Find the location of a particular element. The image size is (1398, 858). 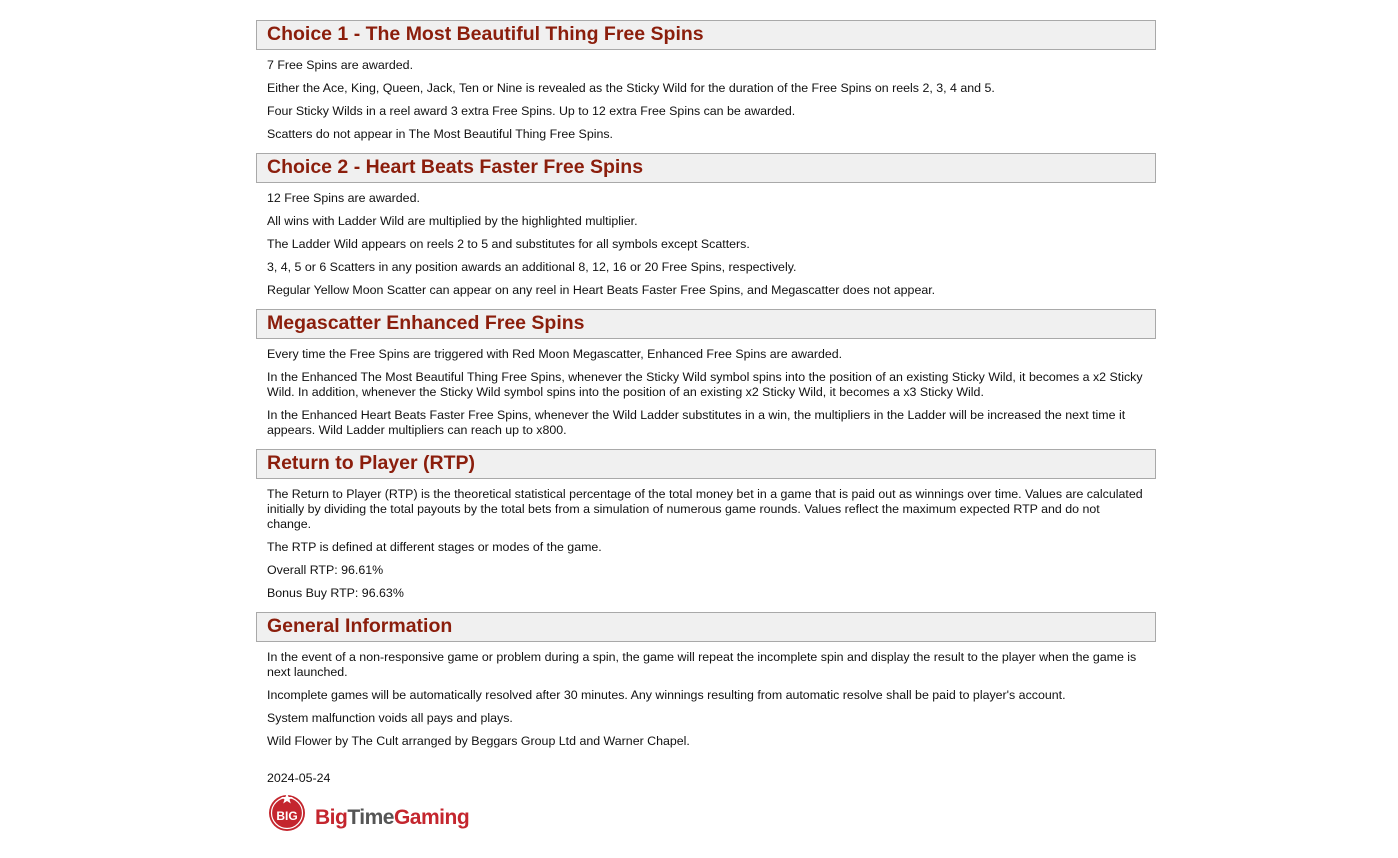

logo-word-time: Time is located at coordinates (370, 817).